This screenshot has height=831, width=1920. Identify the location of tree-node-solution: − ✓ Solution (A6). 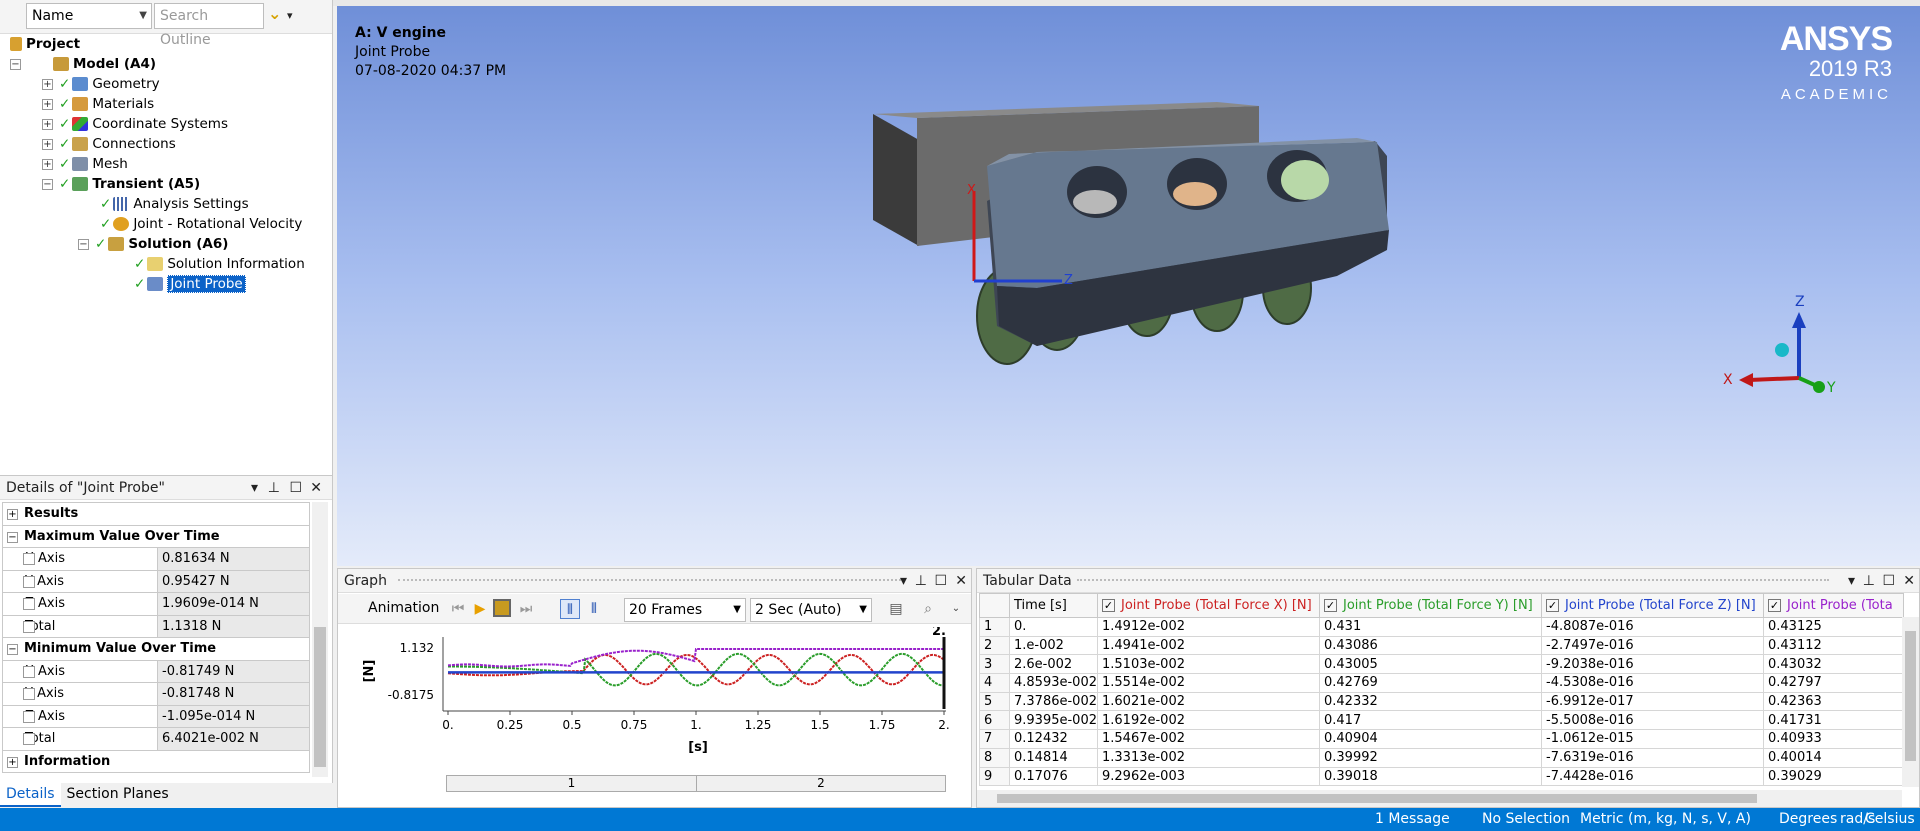
(153, 244).